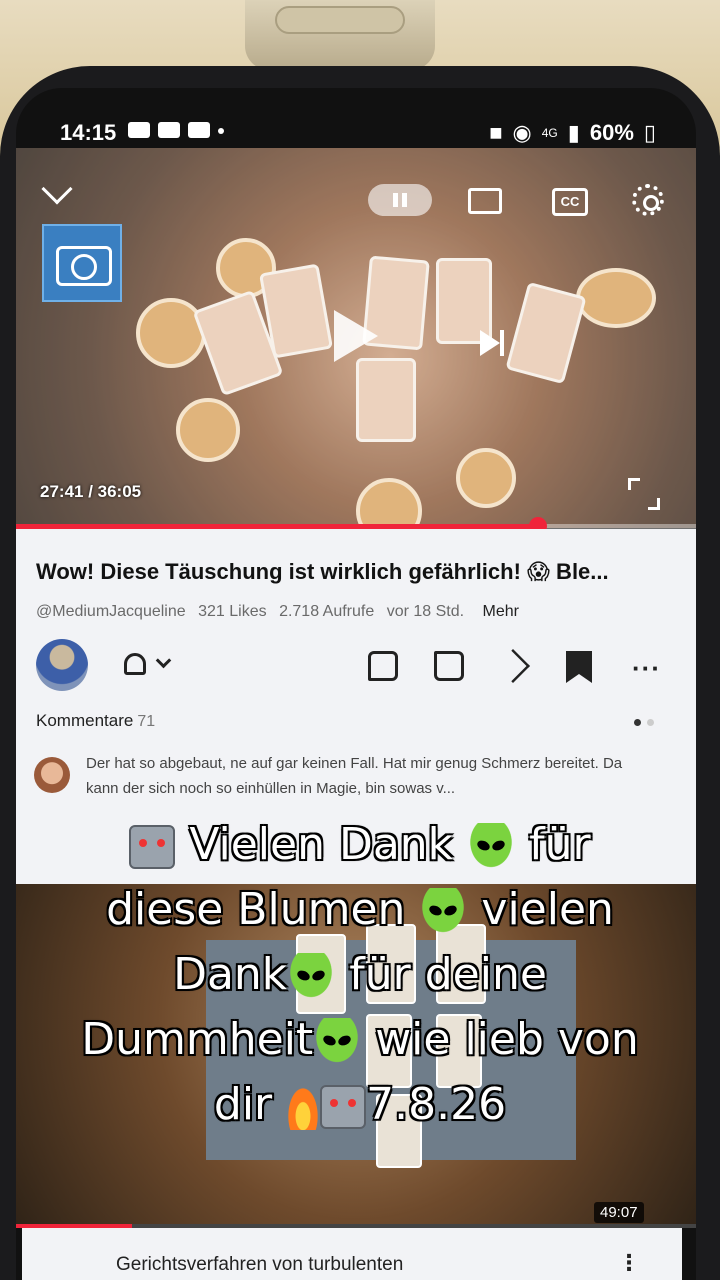 The image size is (720, 1280). What do you see at coordinates (111, 611) in the screenshot?
I see `channel-handle: @MediumJacqueline` at bounding box center [111, 611].